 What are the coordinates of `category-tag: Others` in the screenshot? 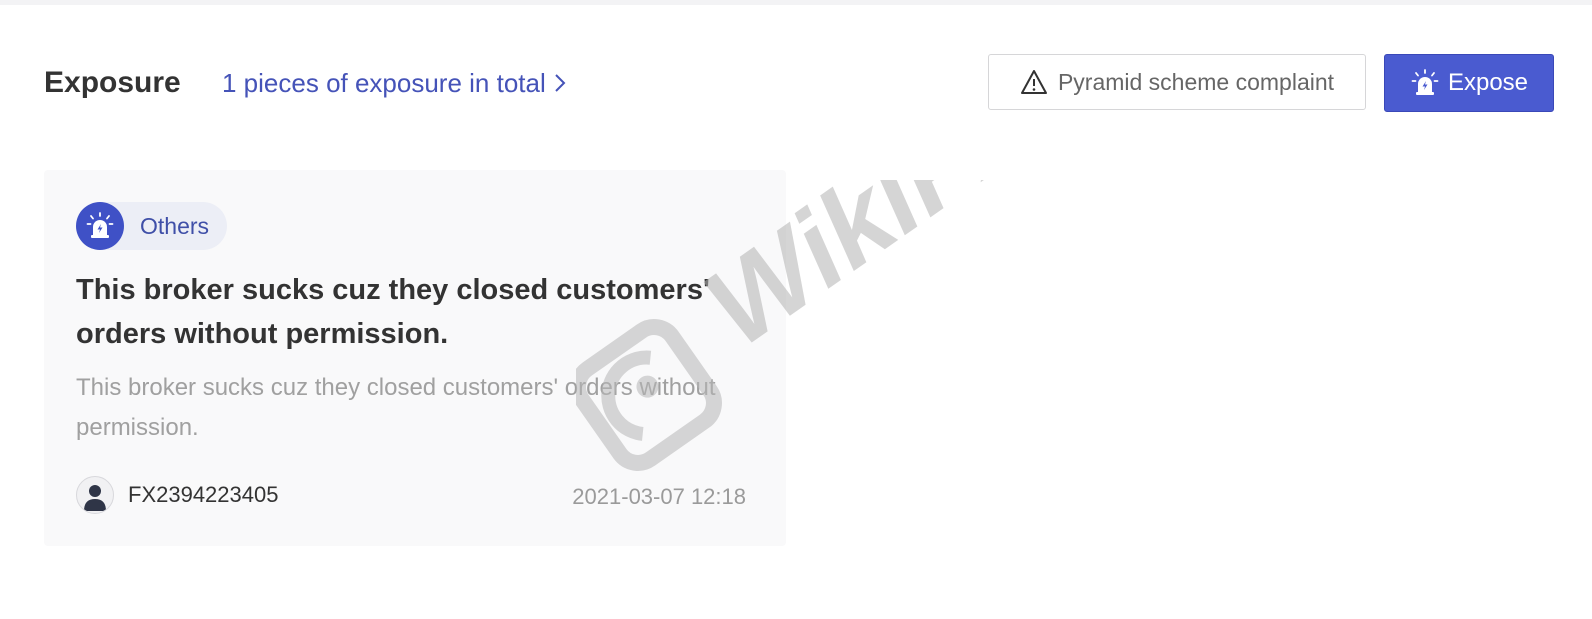 It's located at (152, 226).